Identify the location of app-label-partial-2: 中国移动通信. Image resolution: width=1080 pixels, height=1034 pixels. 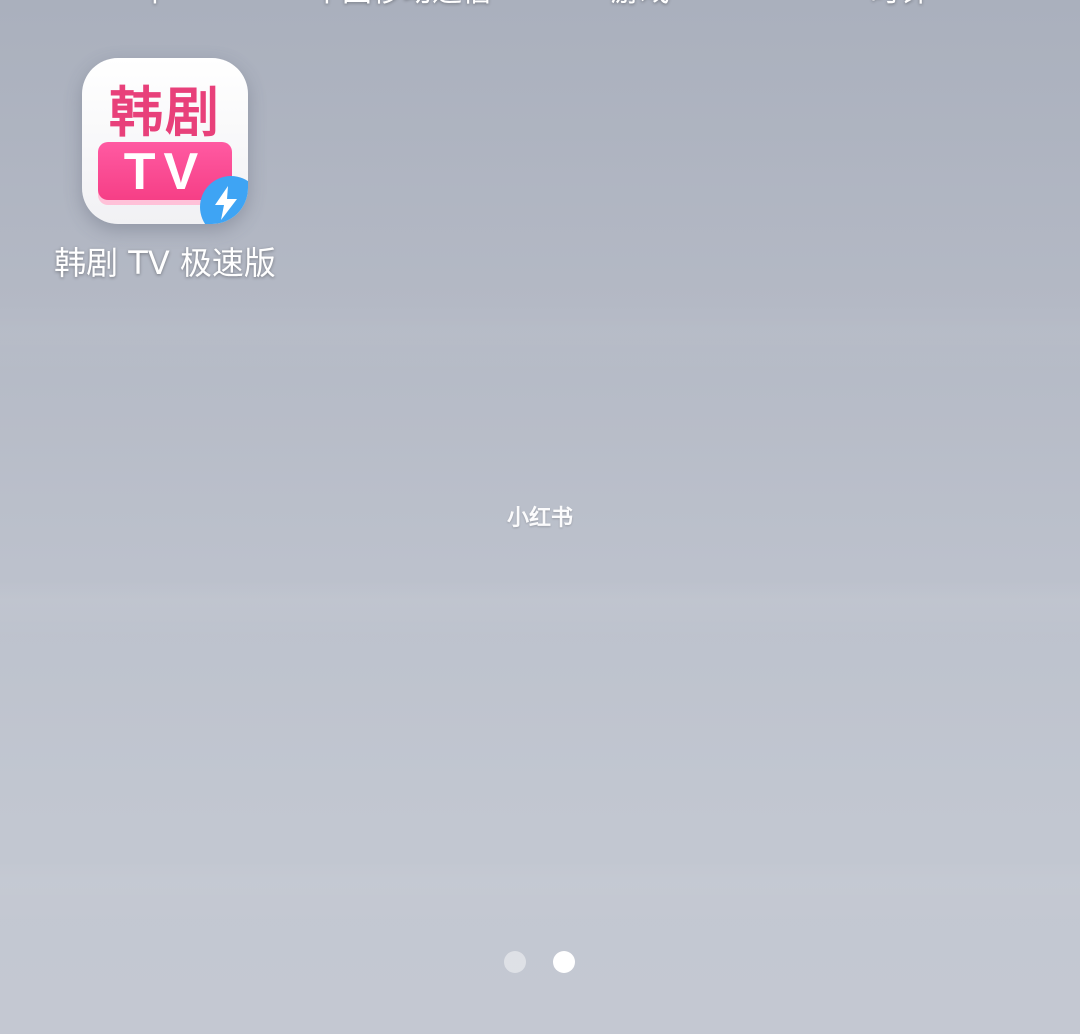
(402, 5).